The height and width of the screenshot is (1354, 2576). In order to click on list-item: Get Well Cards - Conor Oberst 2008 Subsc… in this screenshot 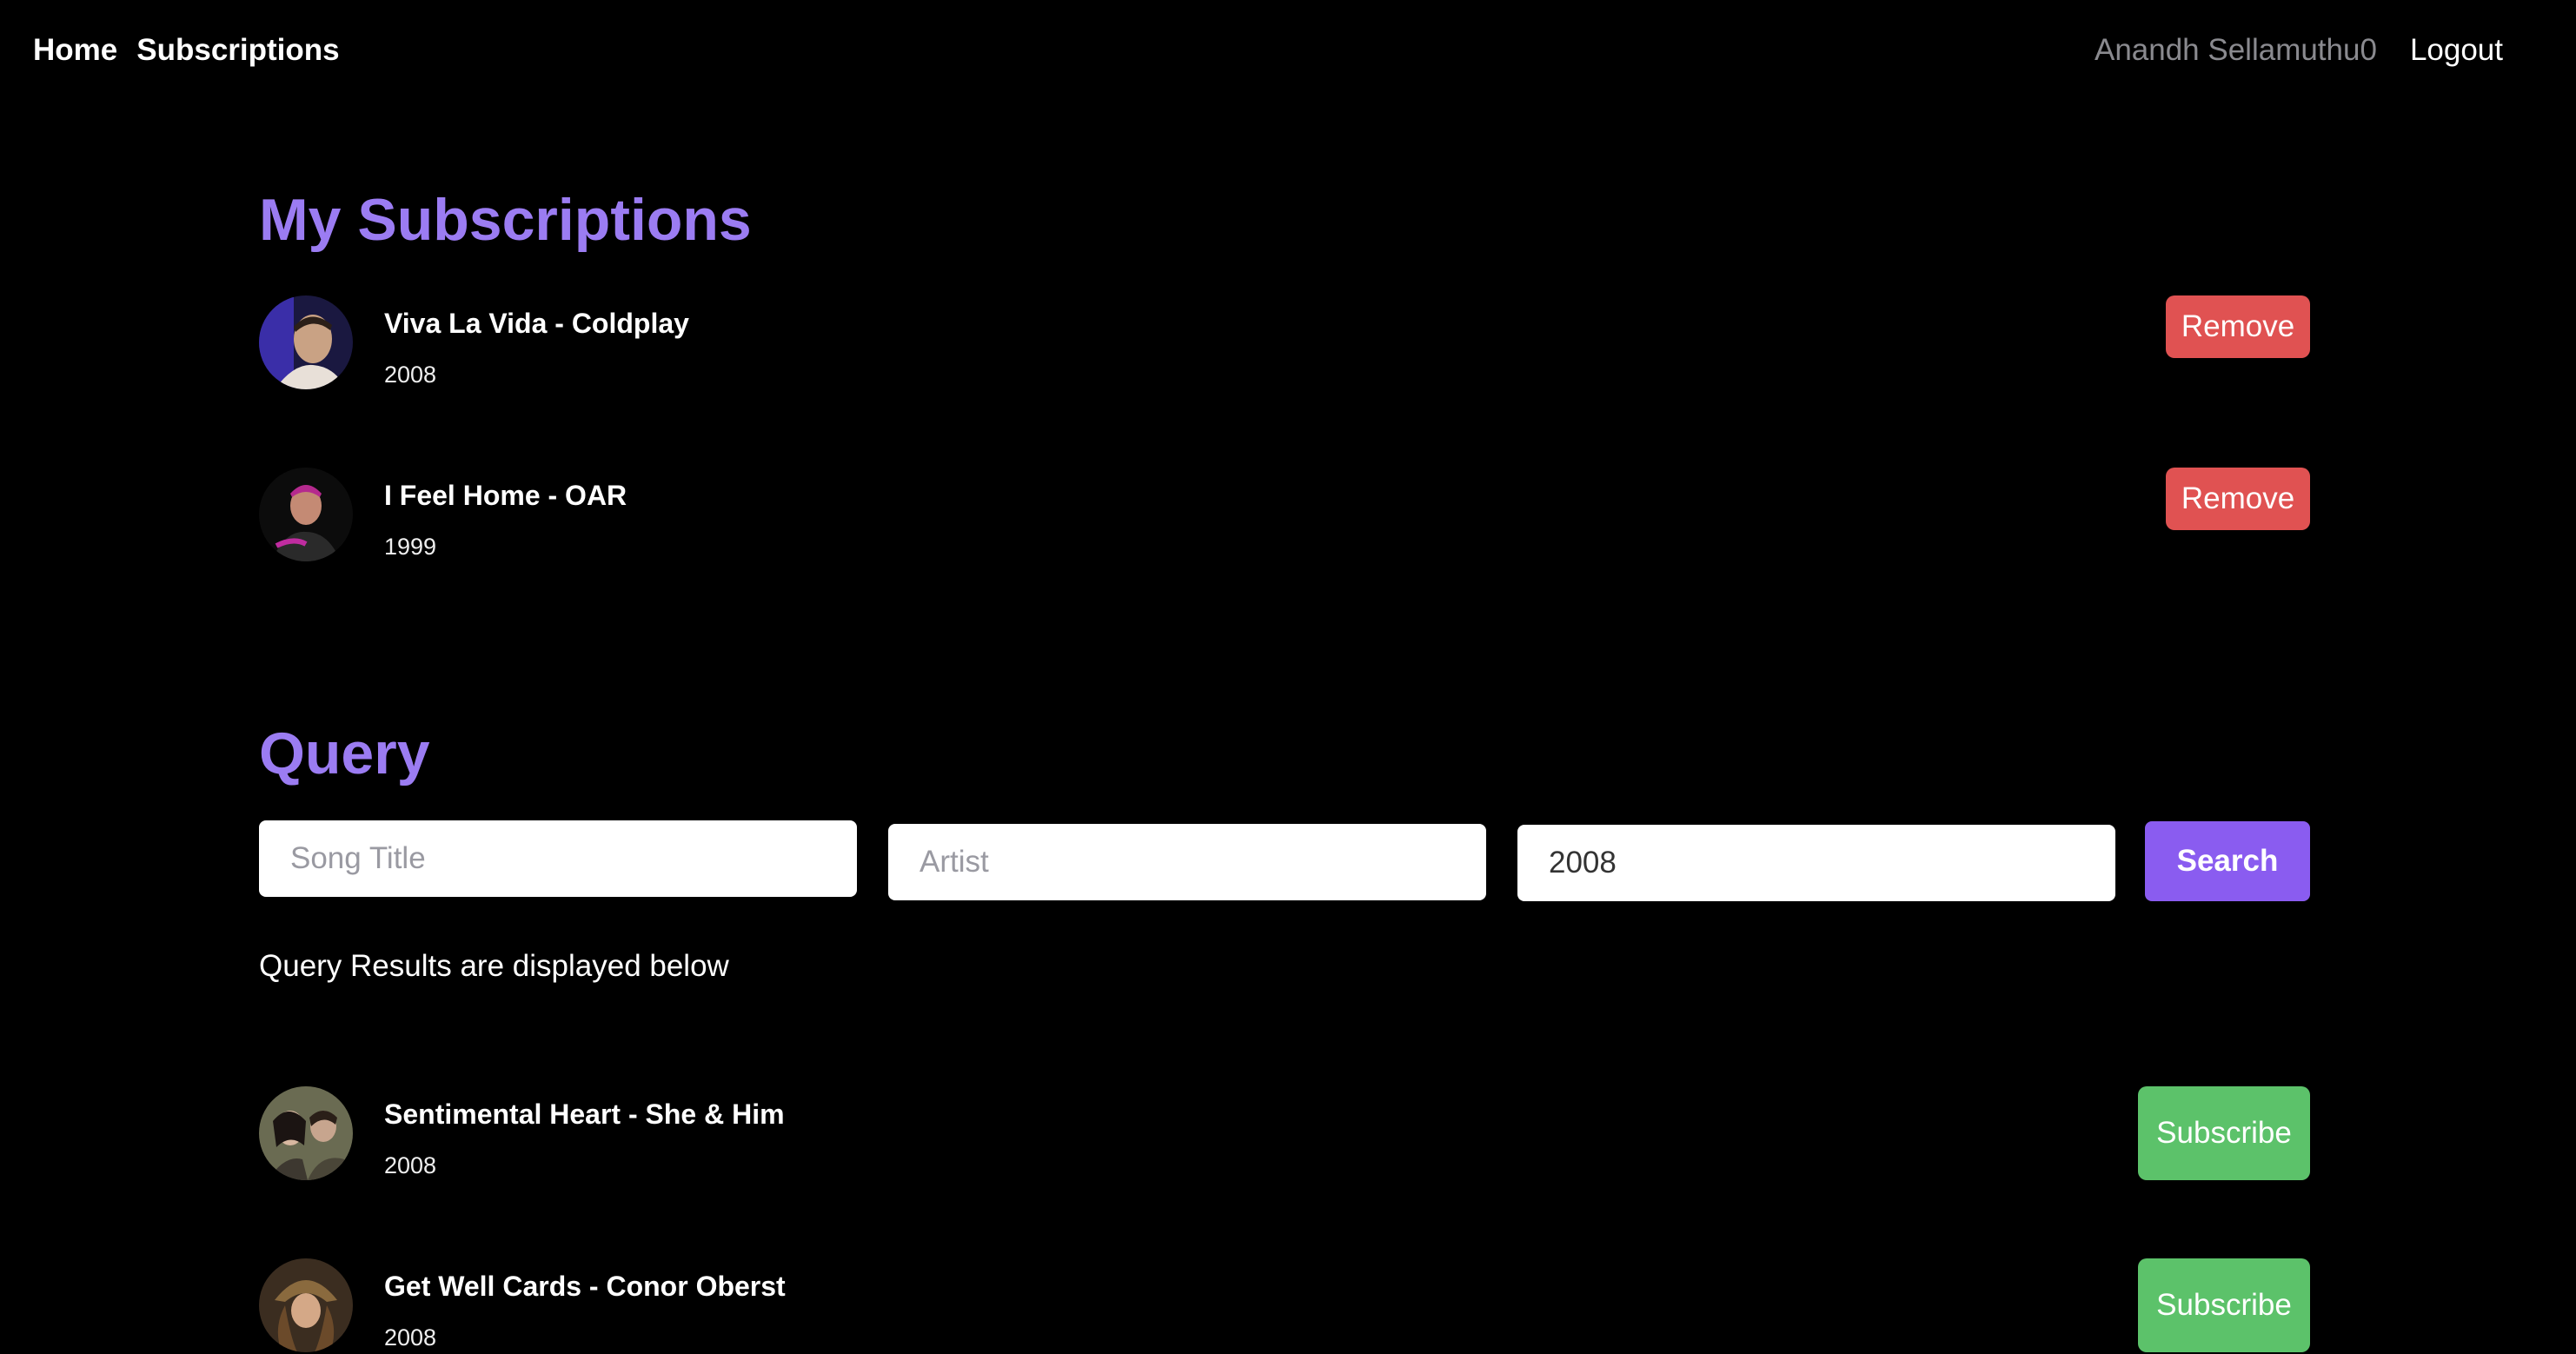, I will do `click(1284, 1306)`.